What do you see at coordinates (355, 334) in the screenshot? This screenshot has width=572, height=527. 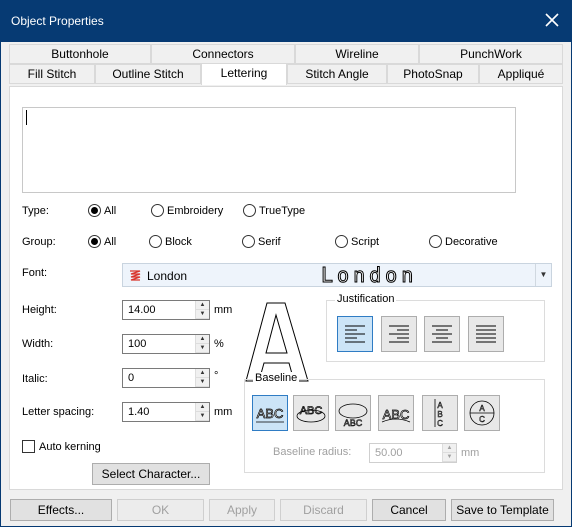 I see `align-left-icon` at bounding box center [355, 334].